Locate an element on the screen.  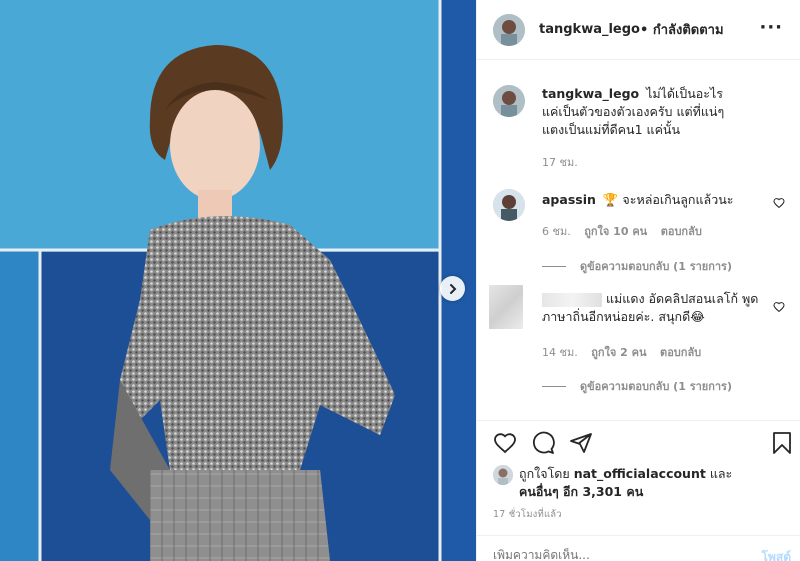
comment-meta: 6 ชม. ถูกใจ 10 คน ตอบกลับ is located at coordinates (627, 231).